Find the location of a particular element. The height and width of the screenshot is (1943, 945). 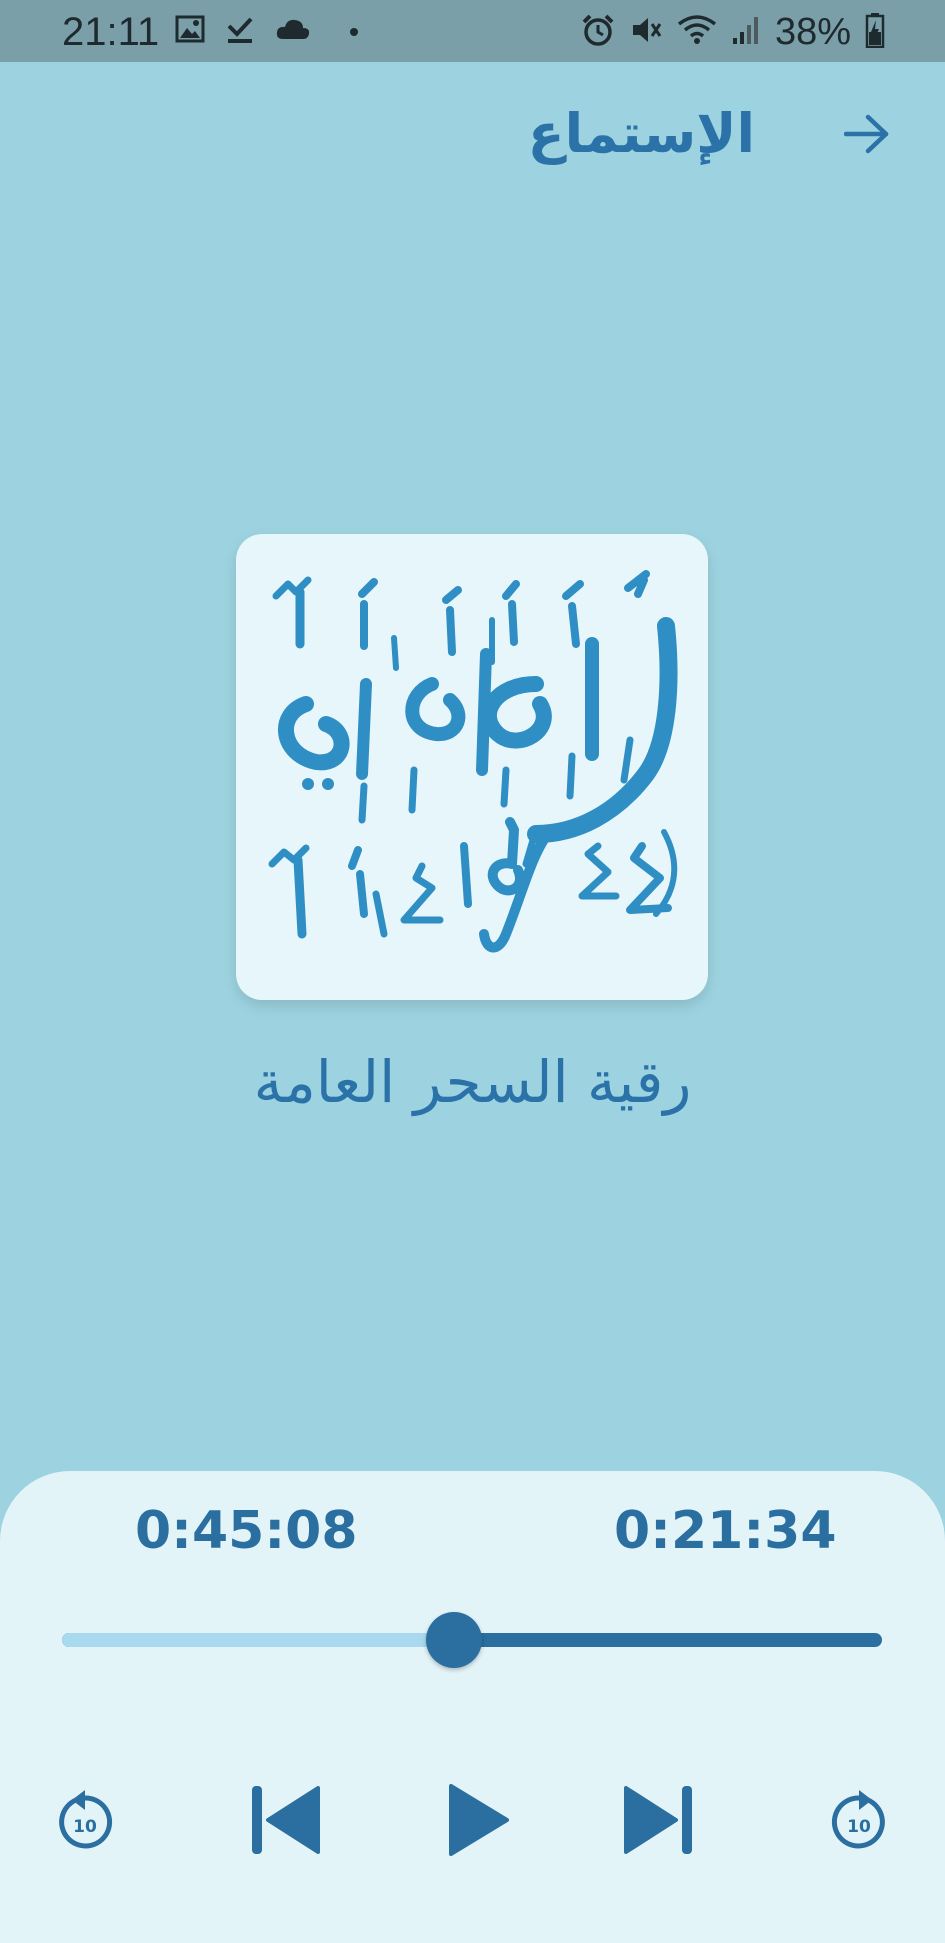

mute-icon is located at coordinates (646, 32).